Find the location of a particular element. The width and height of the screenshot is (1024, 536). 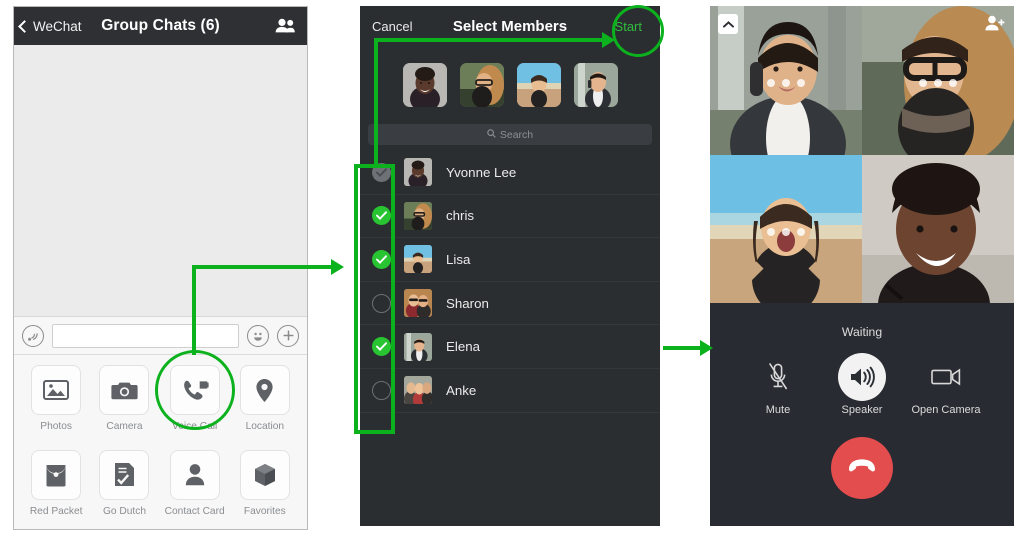

hangup-phone-icon is located at coordinates (862, 468).